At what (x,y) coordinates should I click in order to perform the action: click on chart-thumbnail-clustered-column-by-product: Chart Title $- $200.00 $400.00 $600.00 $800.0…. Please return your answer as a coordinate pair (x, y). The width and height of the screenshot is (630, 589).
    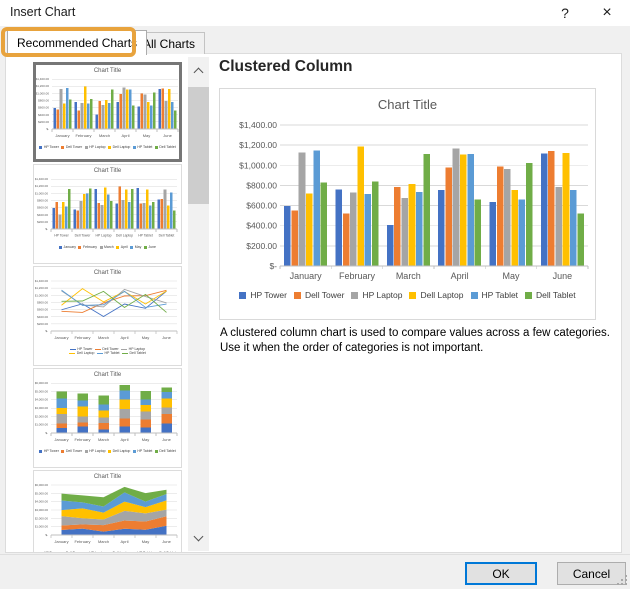
    Looking at the image, I should click on (107, 214).